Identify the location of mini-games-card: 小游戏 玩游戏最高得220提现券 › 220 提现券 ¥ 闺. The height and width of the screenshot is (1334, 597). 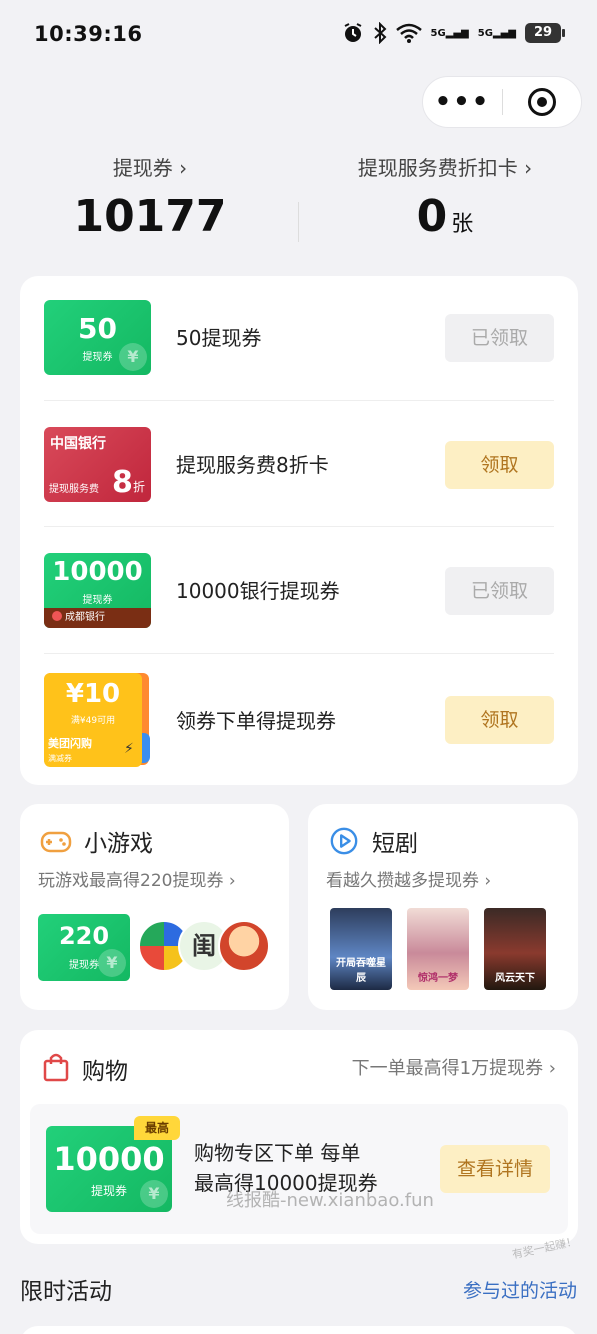
(154, 907).